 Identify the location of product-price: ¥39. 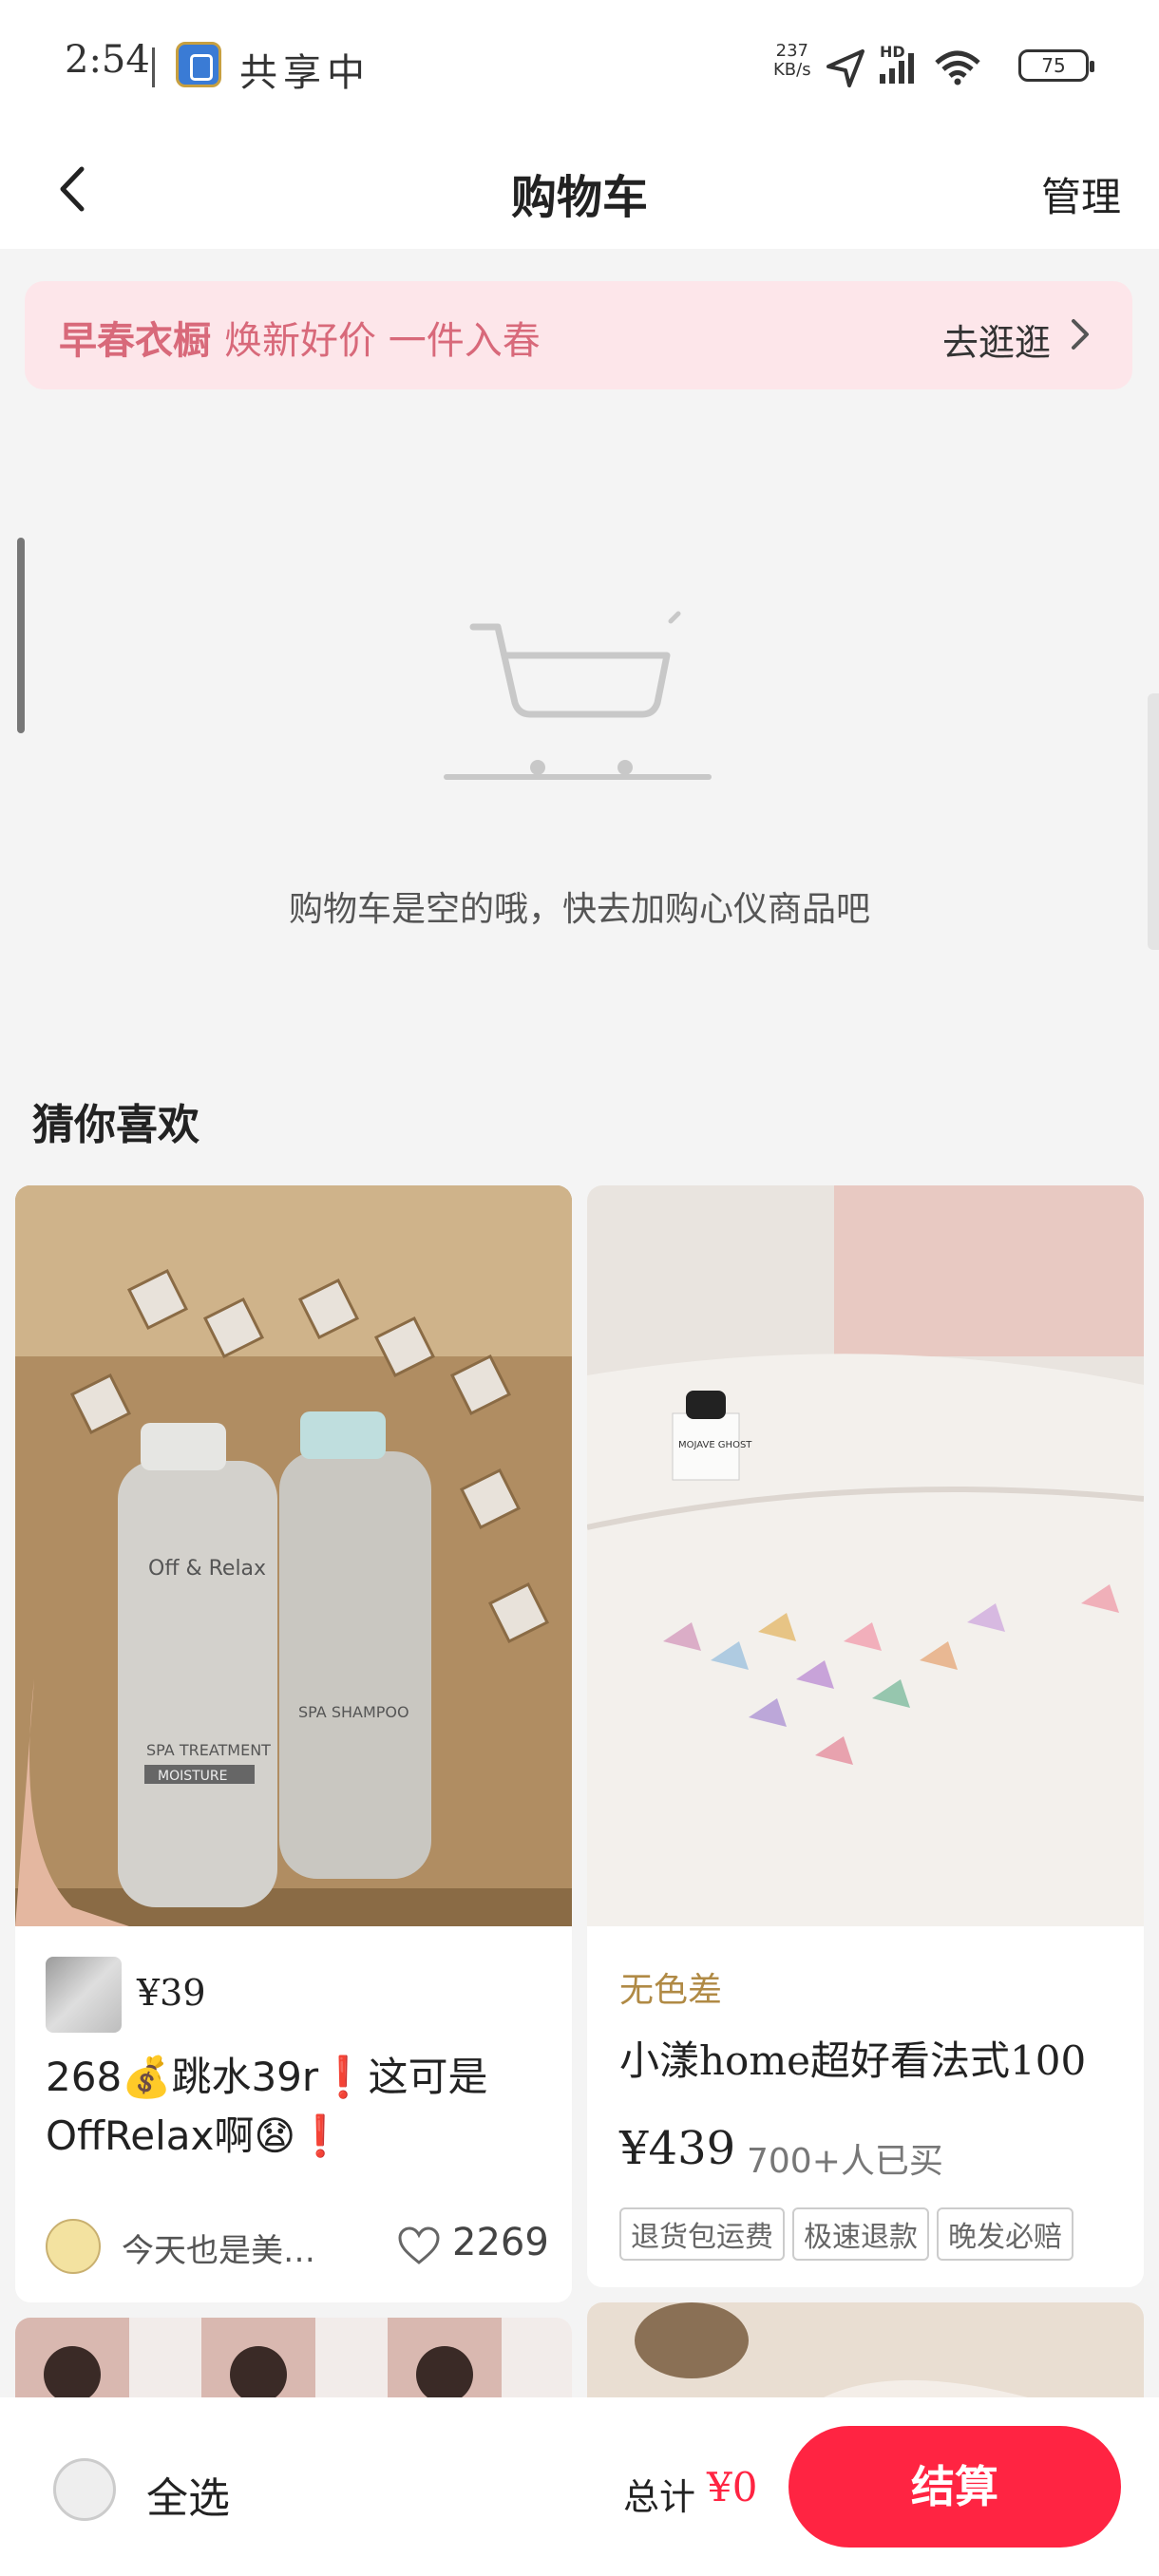
(171, 1993).